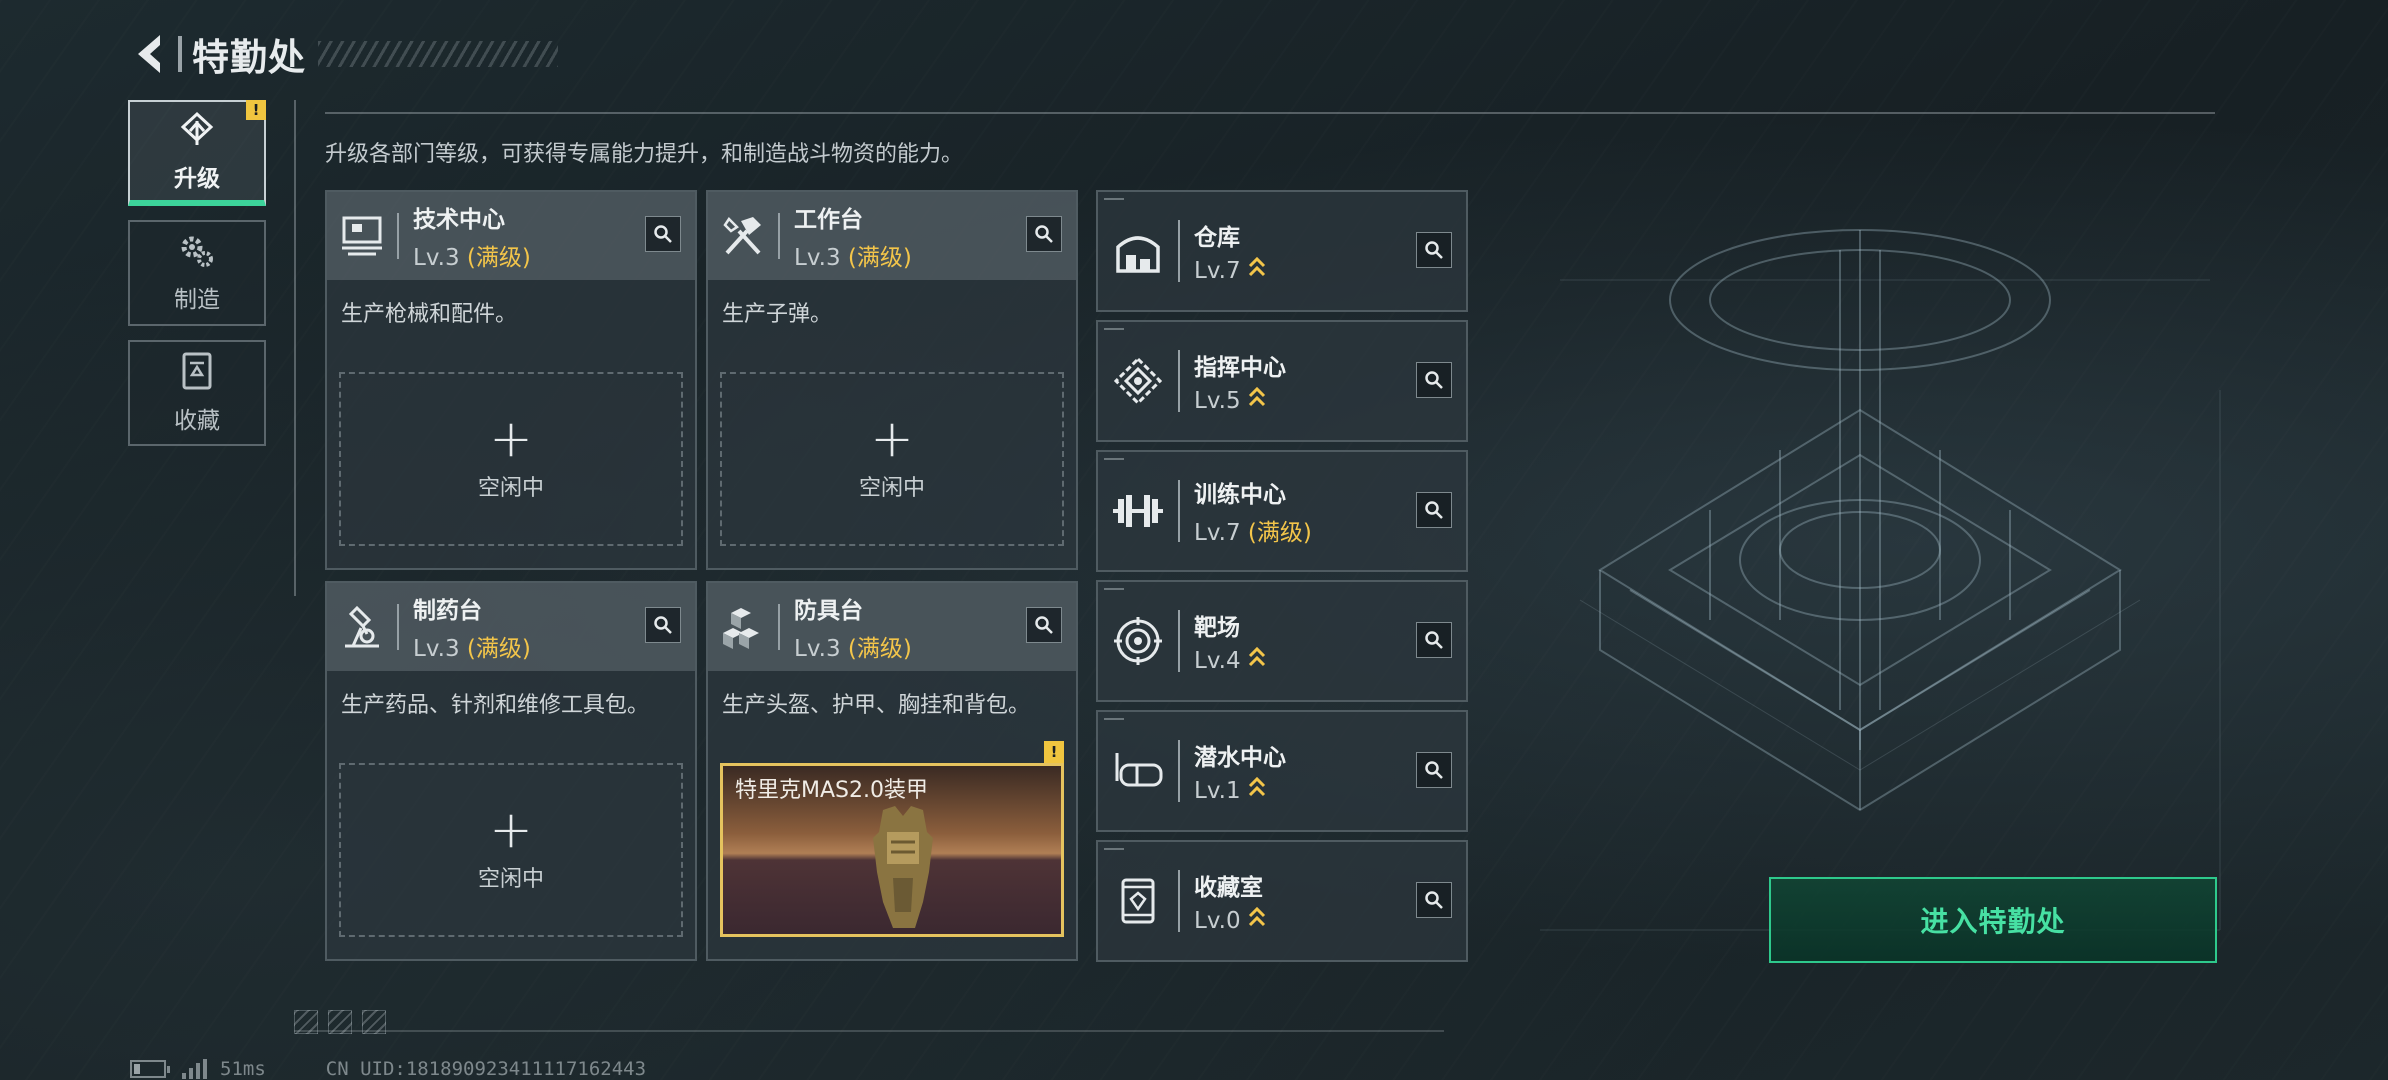 This screenshot has width=2388, height=1080. Describe the element at coordinates (1230, 901) in the screenshot. I see `card-title-block: 收藏室 Lv.0` at that location.